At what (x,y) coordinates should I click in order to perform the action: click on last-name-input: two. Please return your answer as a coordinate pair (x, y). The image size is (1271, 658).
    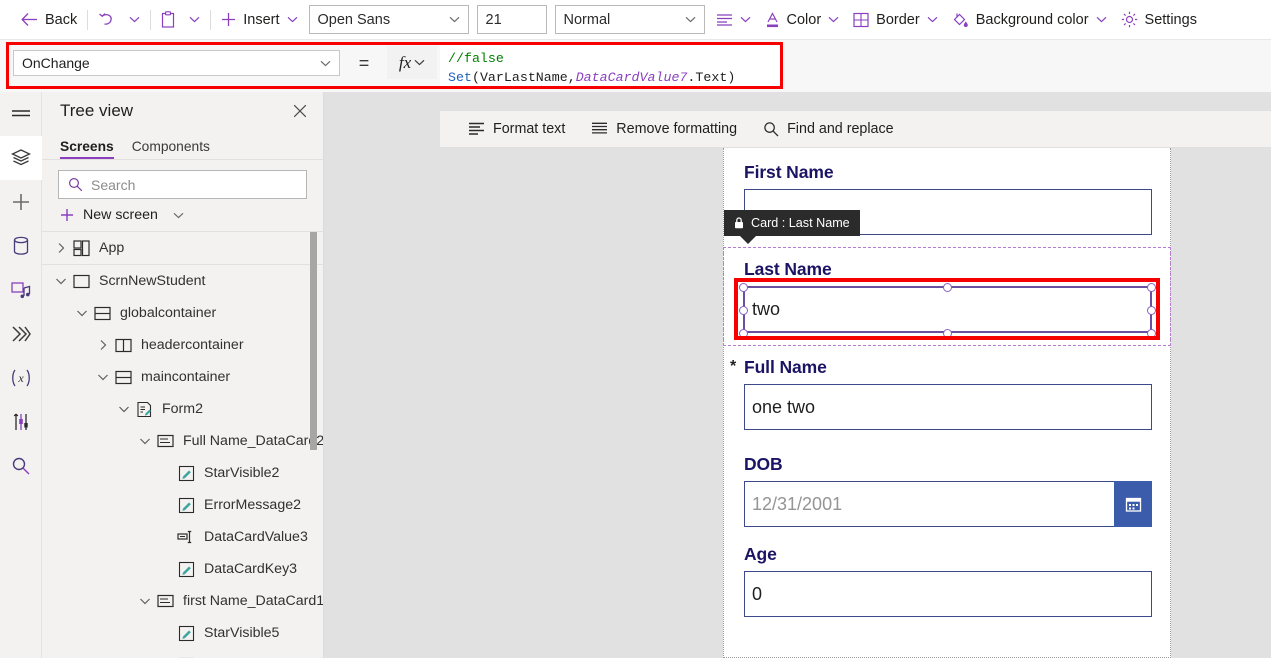
    Looking at the image, I should click on (948, 309).